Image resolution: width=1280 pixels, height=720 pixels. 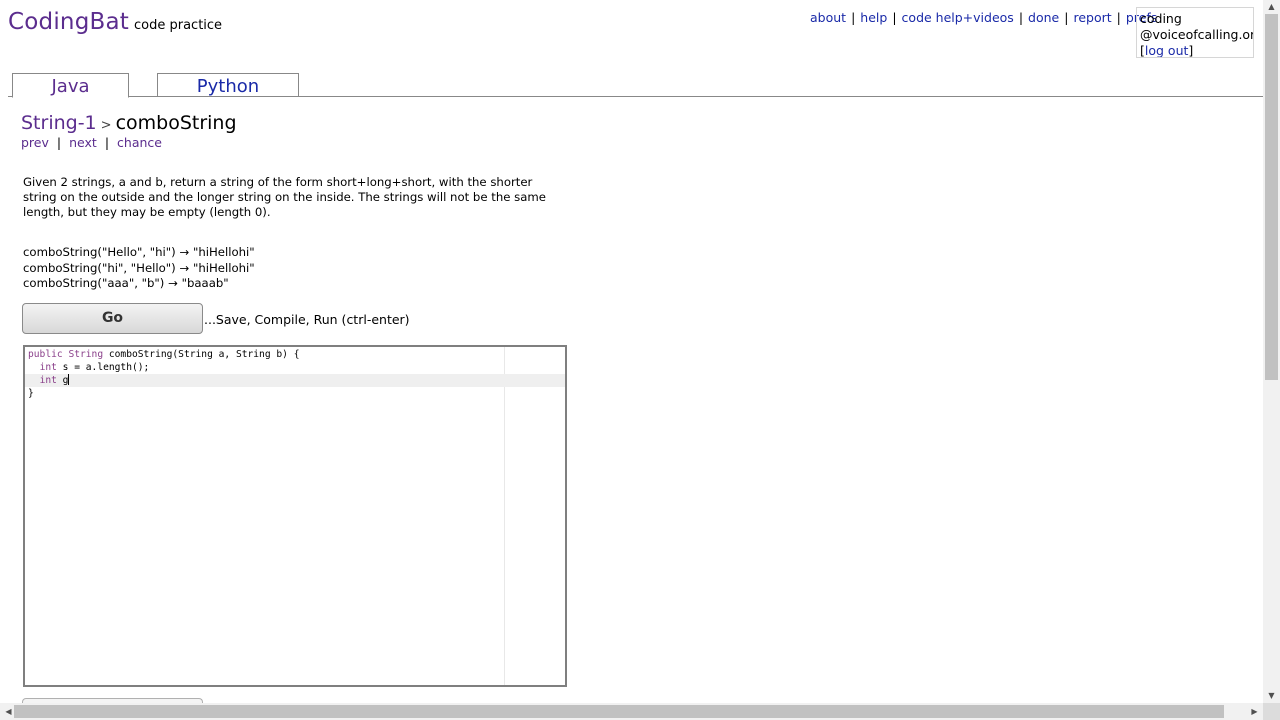 I want to click on scrollbar-corner, so click(x=1271, y=711).